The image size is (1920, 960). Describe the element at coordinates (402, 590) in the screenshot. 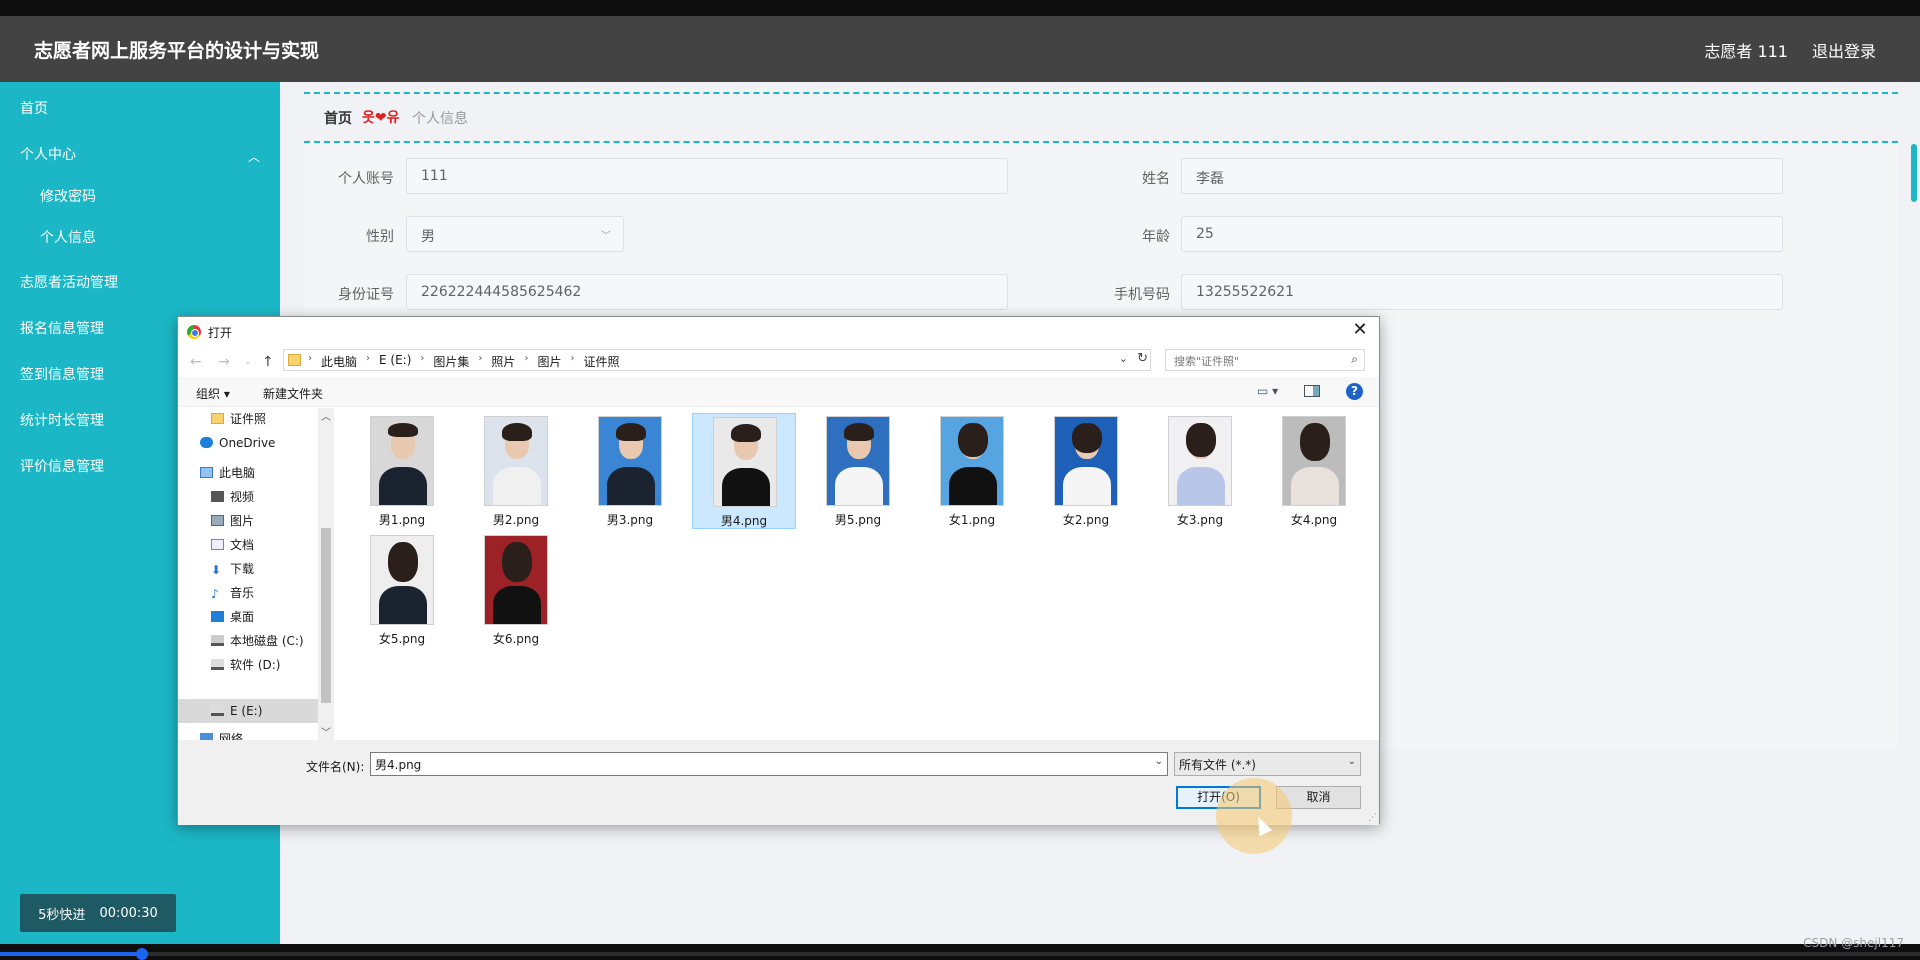

I see `file-item: 女5.png` at that location.